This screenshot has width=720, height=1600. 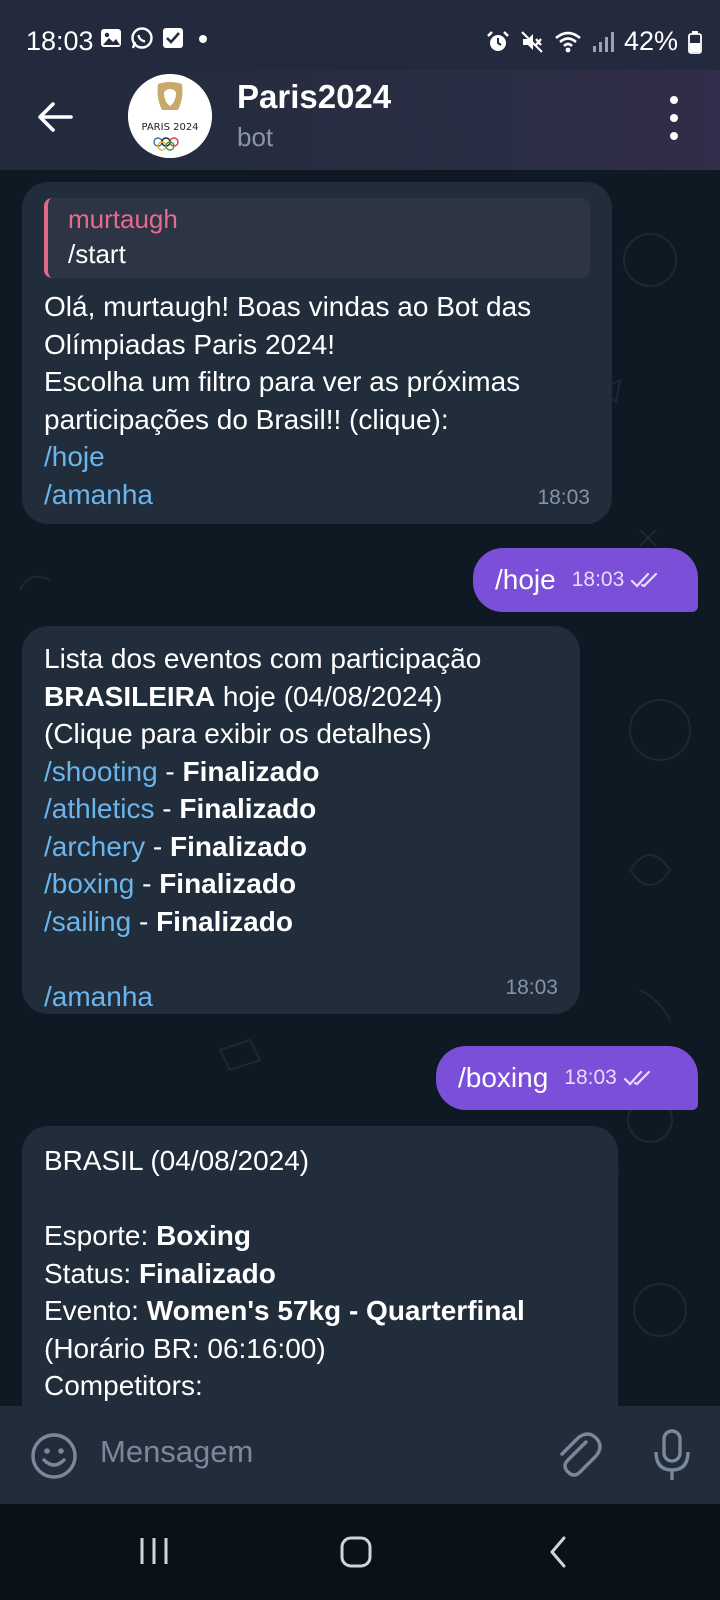 I want to click on home-icon, so click(x=356, y=1552).